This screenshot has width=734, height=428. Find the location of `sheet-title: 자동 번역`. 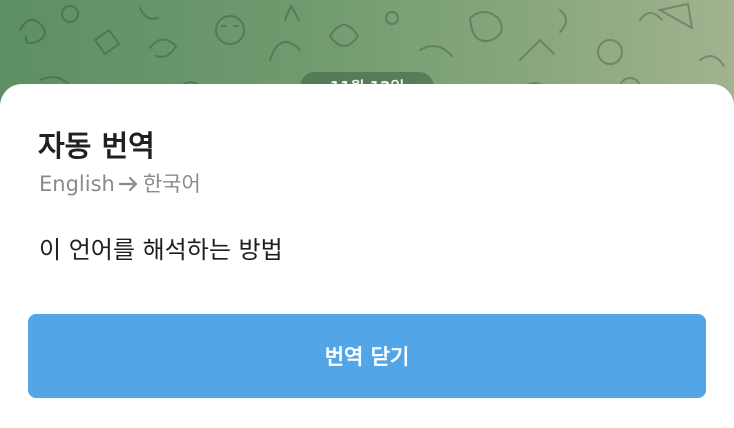

sheet-title: 자동 번역 is located at coordinates (96, 146).